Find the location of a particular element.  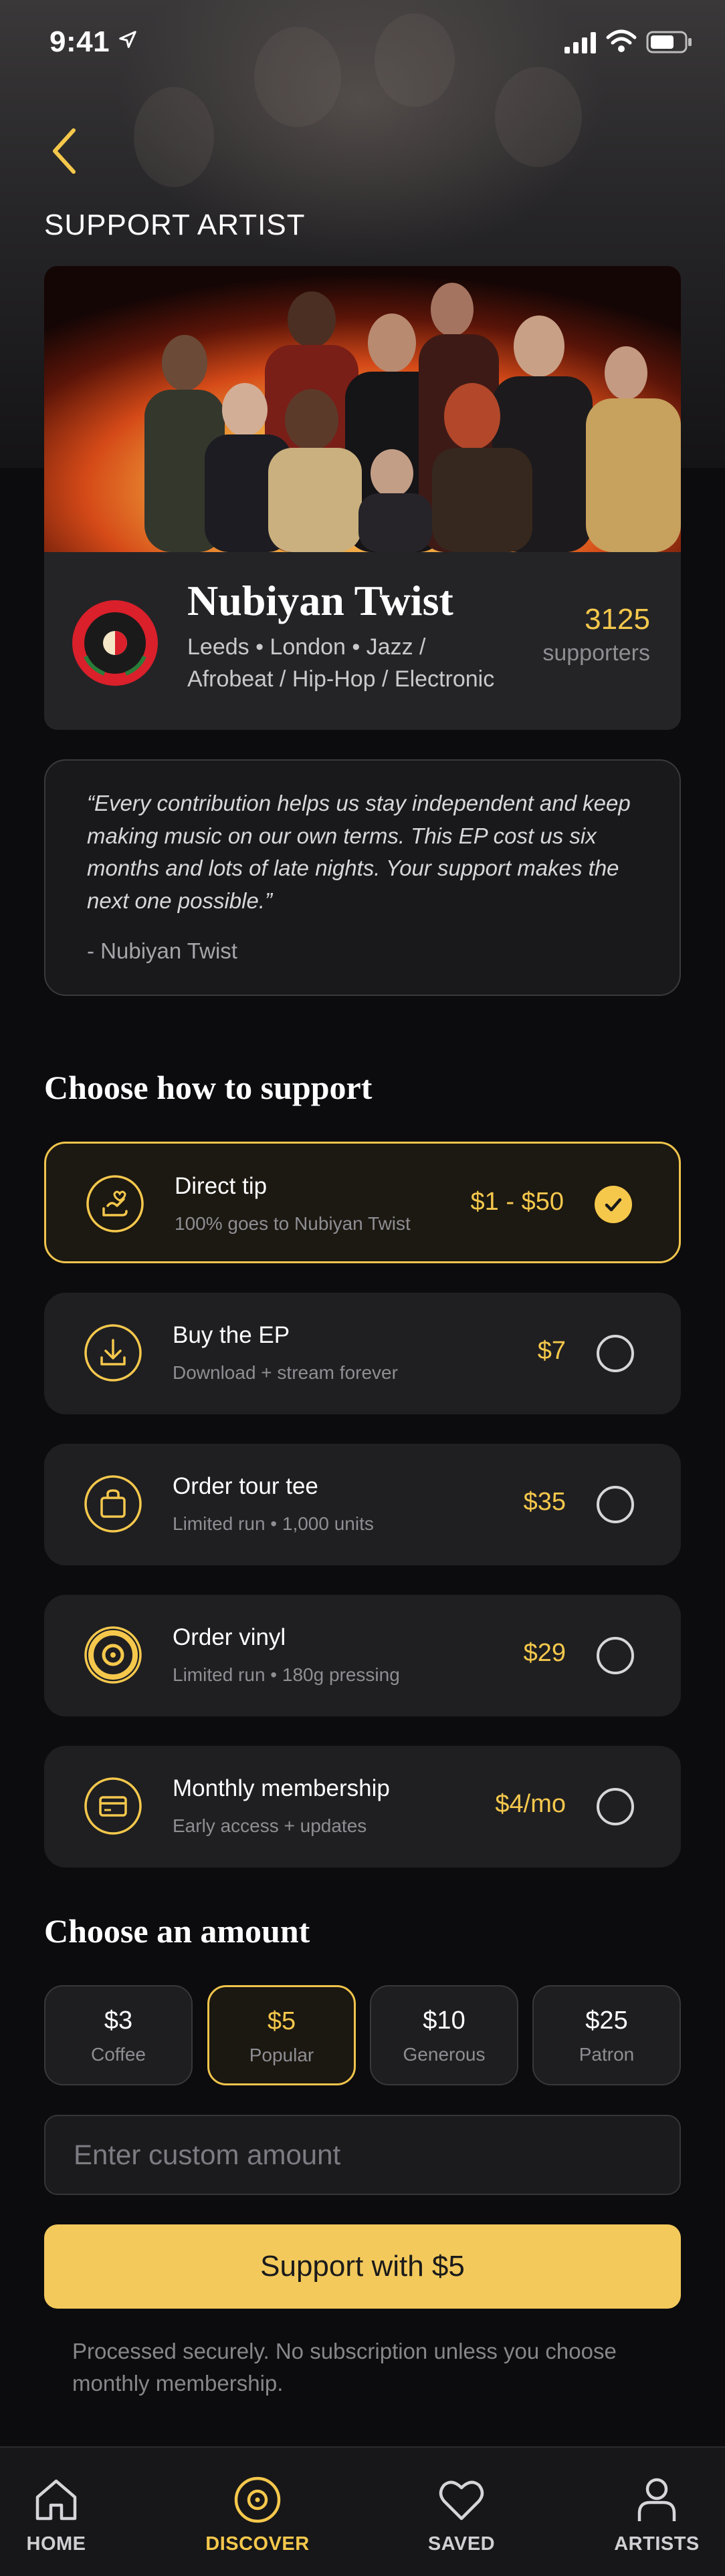

amount-label: Coffee is located at coordinates (118, 2055).